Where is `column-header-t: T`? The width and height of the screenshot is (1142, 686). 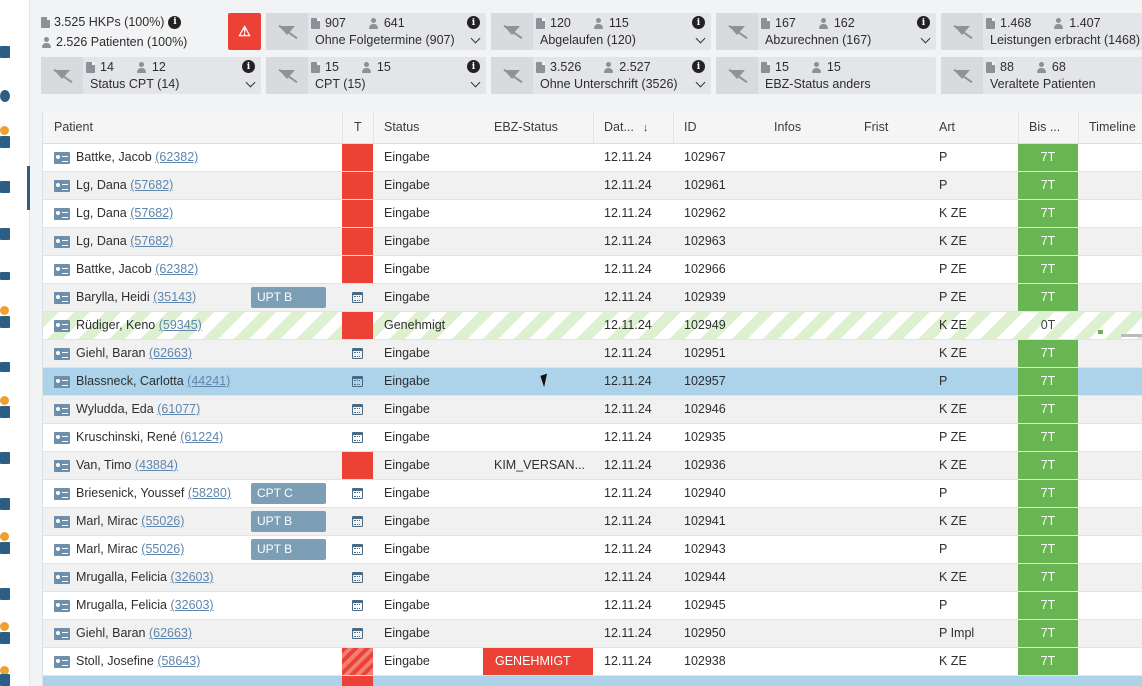 column-header-t: T is located at coordinates (358, 128).